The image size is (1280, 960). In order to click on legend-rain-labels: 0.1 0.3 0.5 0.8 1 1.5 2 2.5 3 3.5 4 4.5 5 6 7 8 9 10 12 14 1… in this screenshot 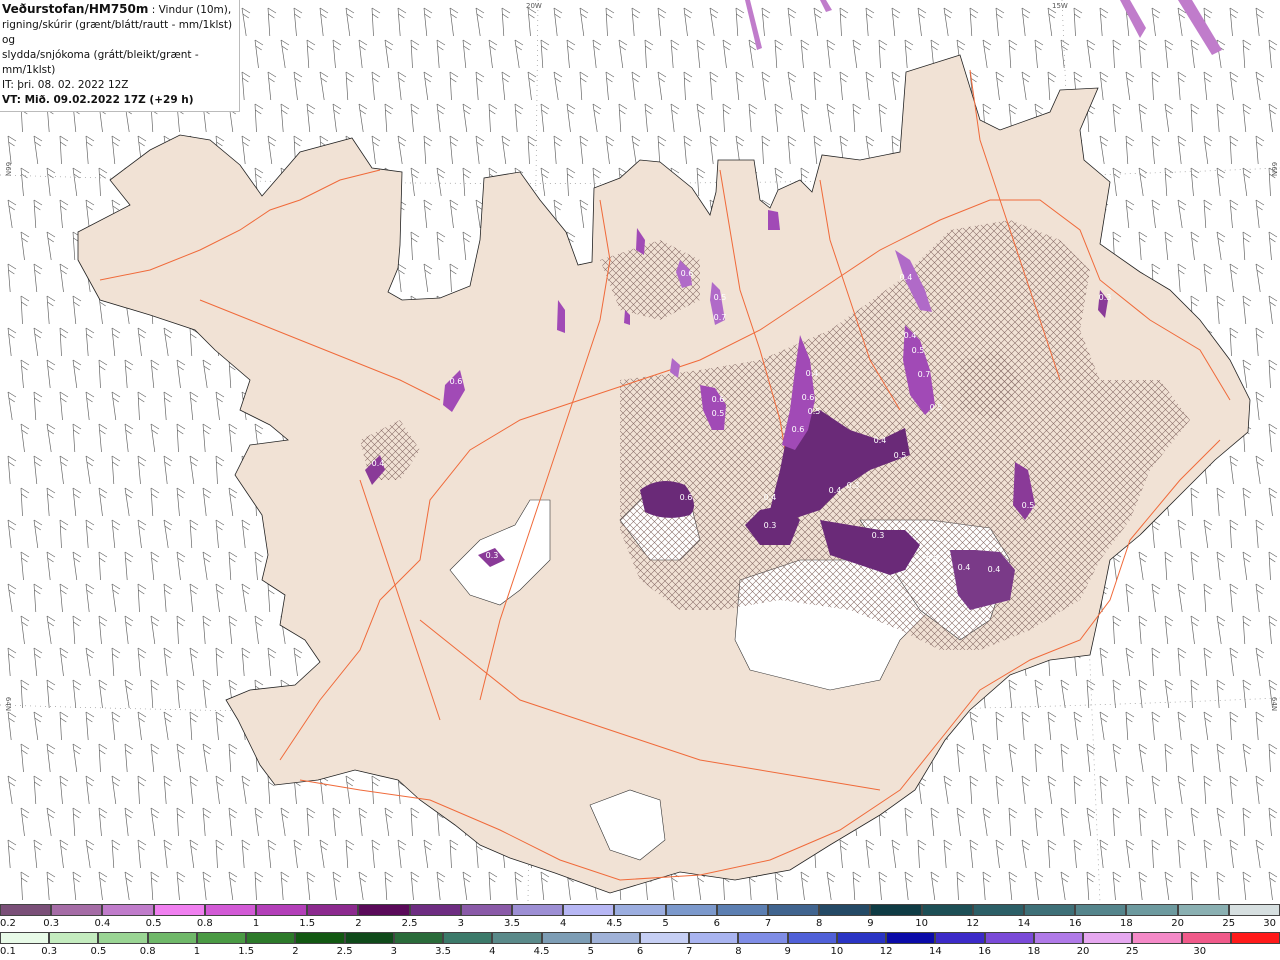, I will do `click(640, 953)`.